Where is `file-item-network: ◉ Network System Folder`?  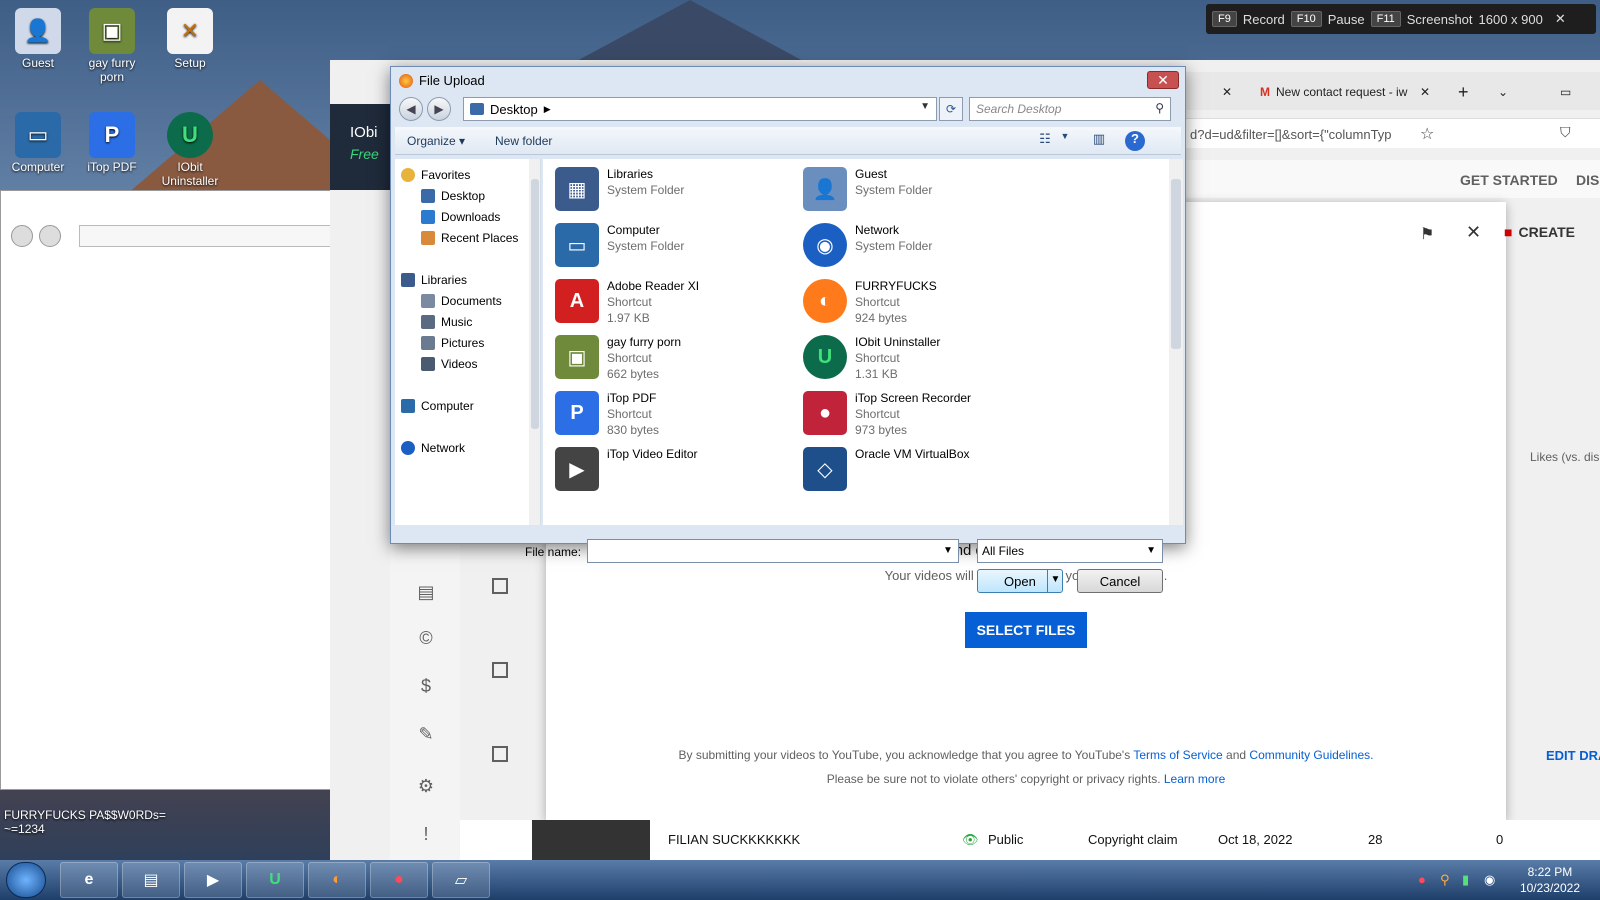
file-item-network: ◉ Network System Folder is located at coordinates (919, 245).